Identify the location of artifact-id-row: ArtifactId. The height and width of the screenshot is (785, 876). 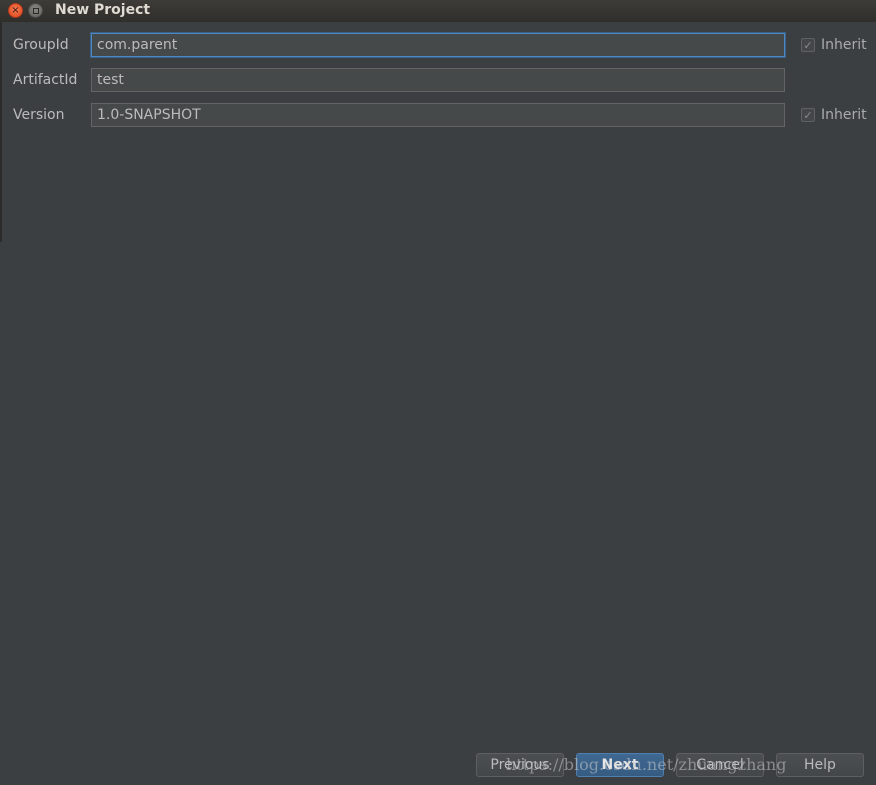
(438, 81).